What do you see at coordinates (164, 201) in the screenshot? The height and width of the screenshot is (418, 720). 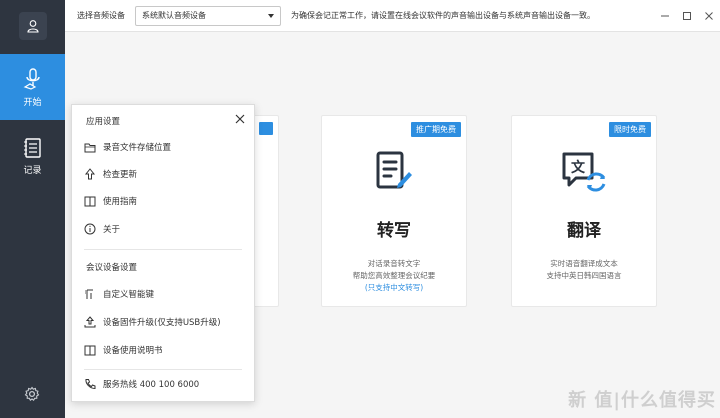 I see `menu-item-user-guide: 使用指南` at bounding box center [164, 201].